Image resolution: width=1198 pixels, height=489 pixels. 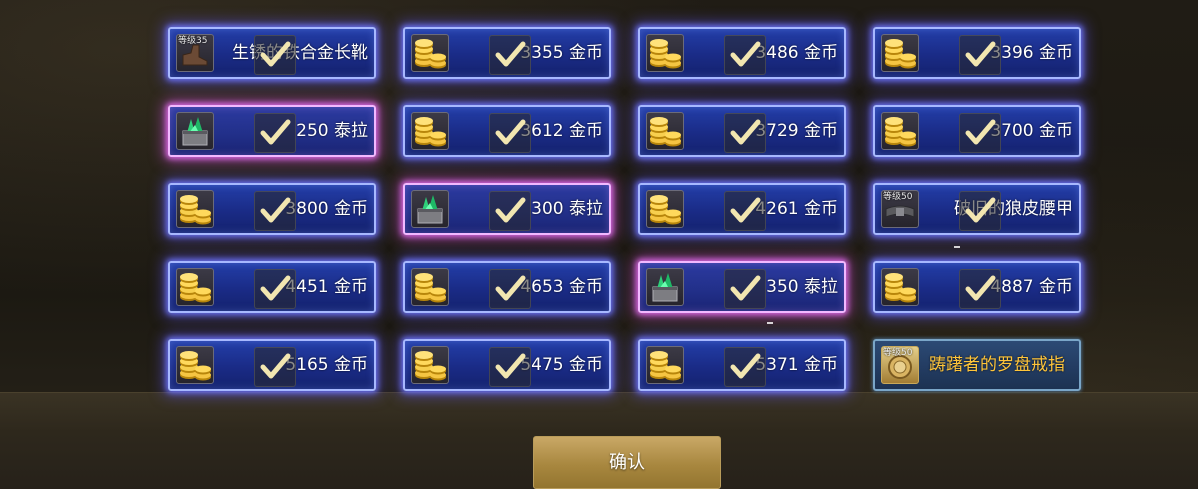 I want to click on reward-card: 5475 金币, so click(x=507, y=365).